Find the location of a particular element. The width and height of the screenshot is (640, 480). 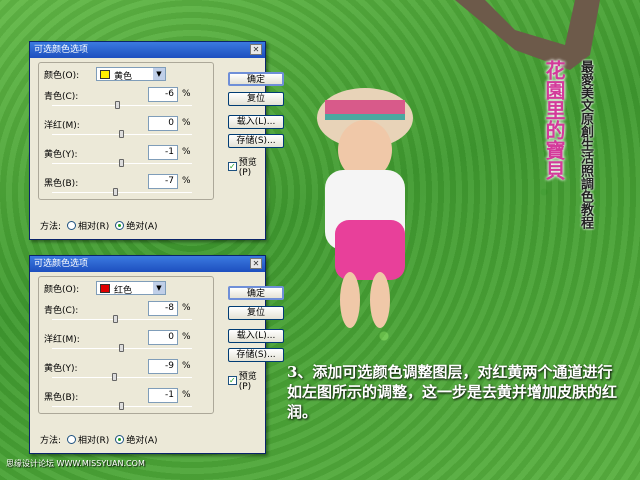

yellow-row: 黄色(Y): -9 % is located at coordinates (129, 367).